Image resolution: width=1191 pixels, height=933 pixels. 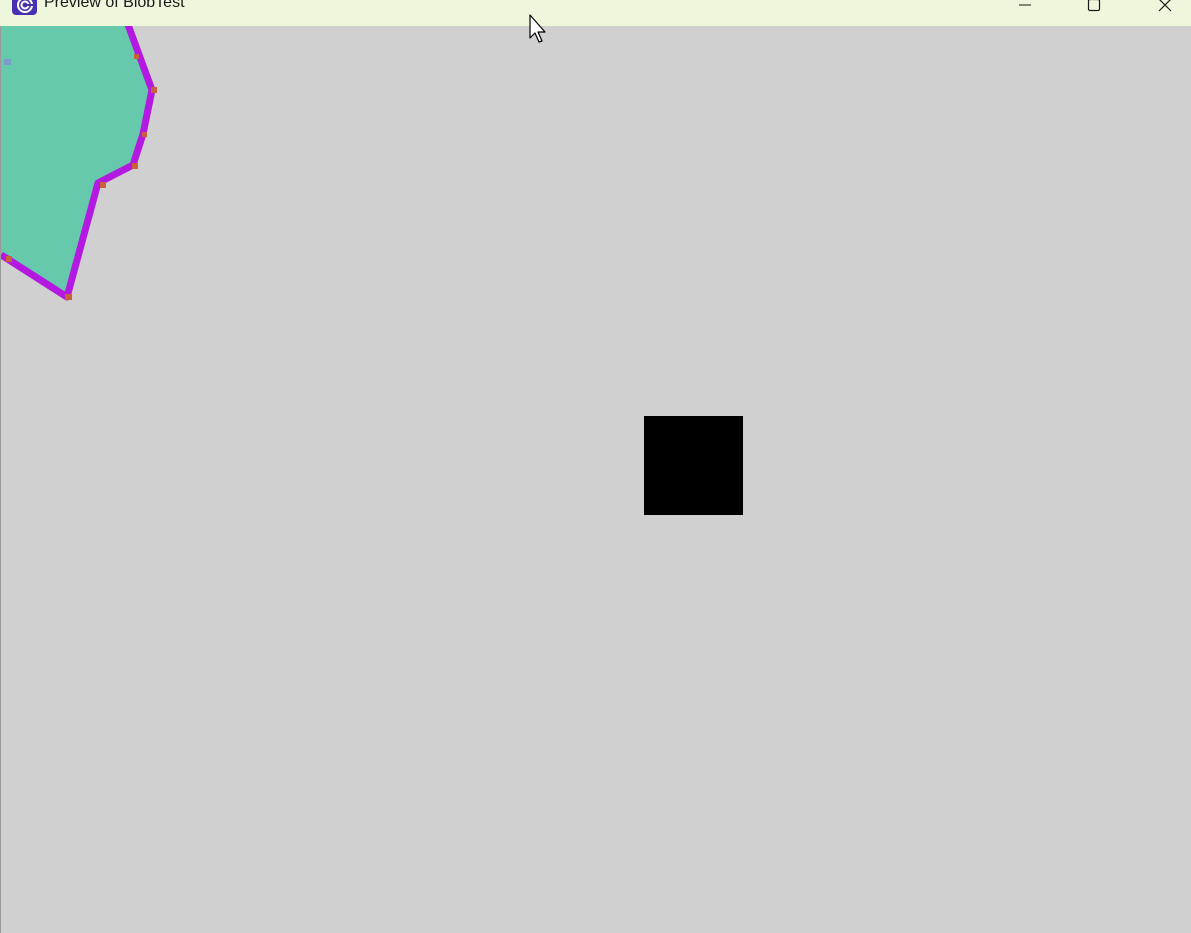 What do you see at coordinates (537, 28) in the screenshot?
I see `mouse-pointer-icon` at bounding box center [537, 28].